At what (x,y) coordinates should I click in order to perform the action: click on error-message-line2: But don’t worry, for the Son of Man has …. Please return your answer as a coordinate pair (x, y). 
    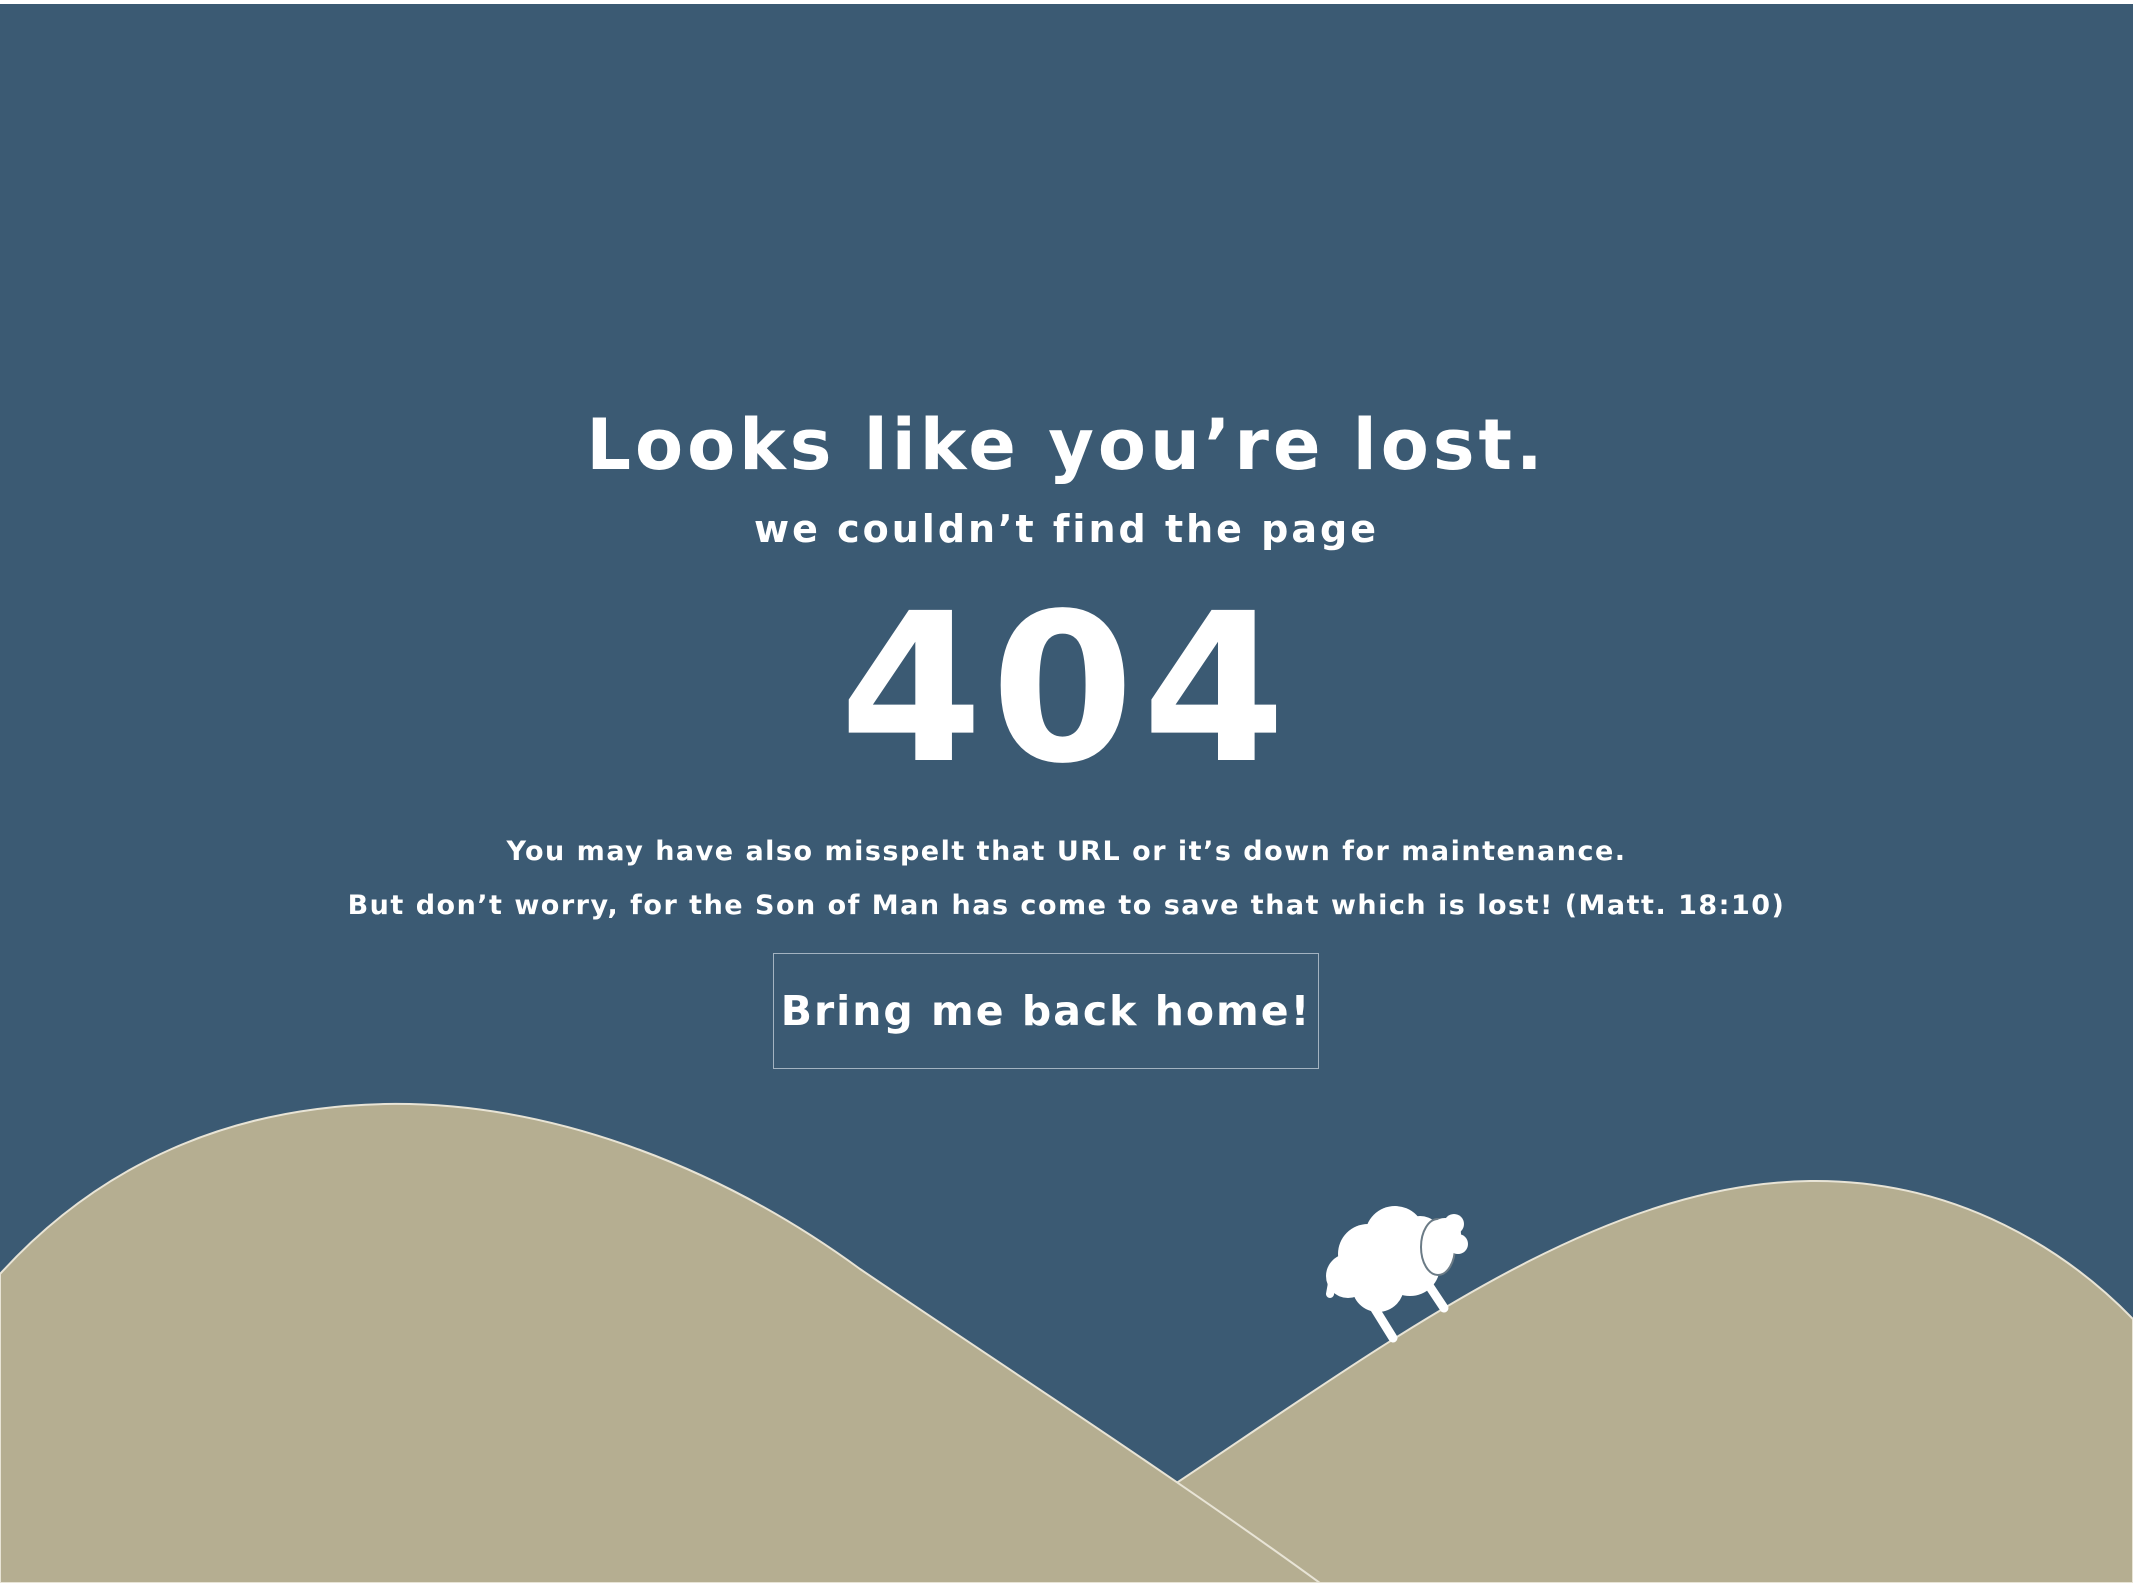
    Looking at the image, I should click on (1066, 905).